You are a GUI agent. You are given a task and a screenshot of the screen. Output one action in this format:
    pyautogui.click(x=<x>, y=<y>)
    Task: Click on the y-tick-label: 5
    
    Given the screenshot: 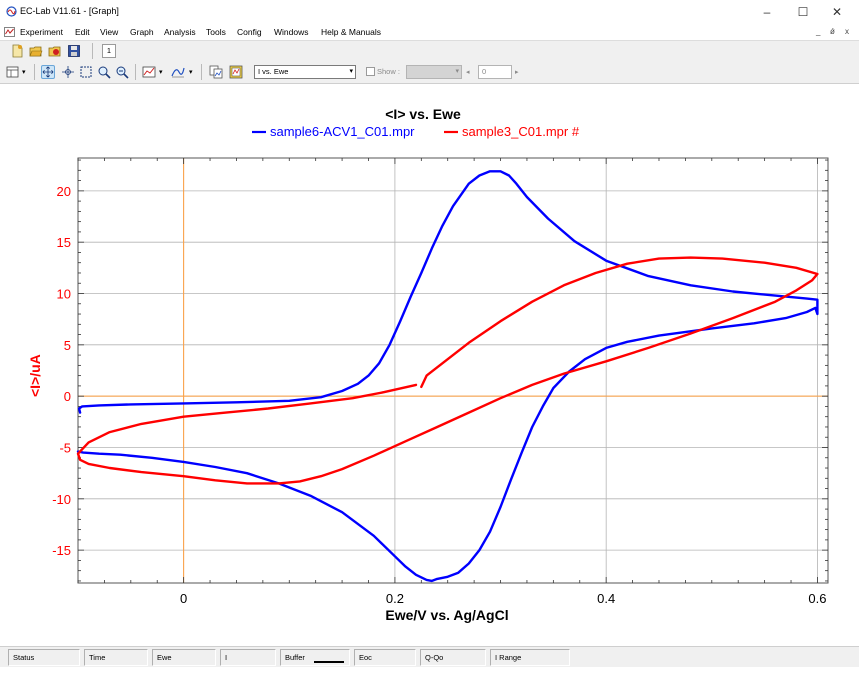 What is the action you would take?
    pyautogui.click(x=67, y=345)
    